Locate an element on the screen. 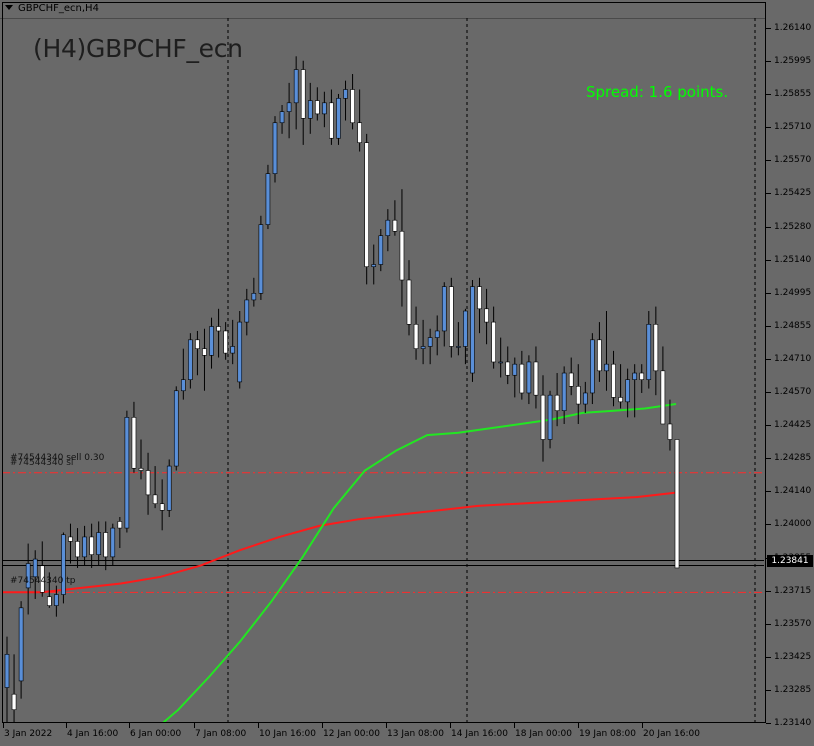 This screenshot has height=746, width=814. order-tp-label: #74544340 tp is located at coordinates (42, 581).